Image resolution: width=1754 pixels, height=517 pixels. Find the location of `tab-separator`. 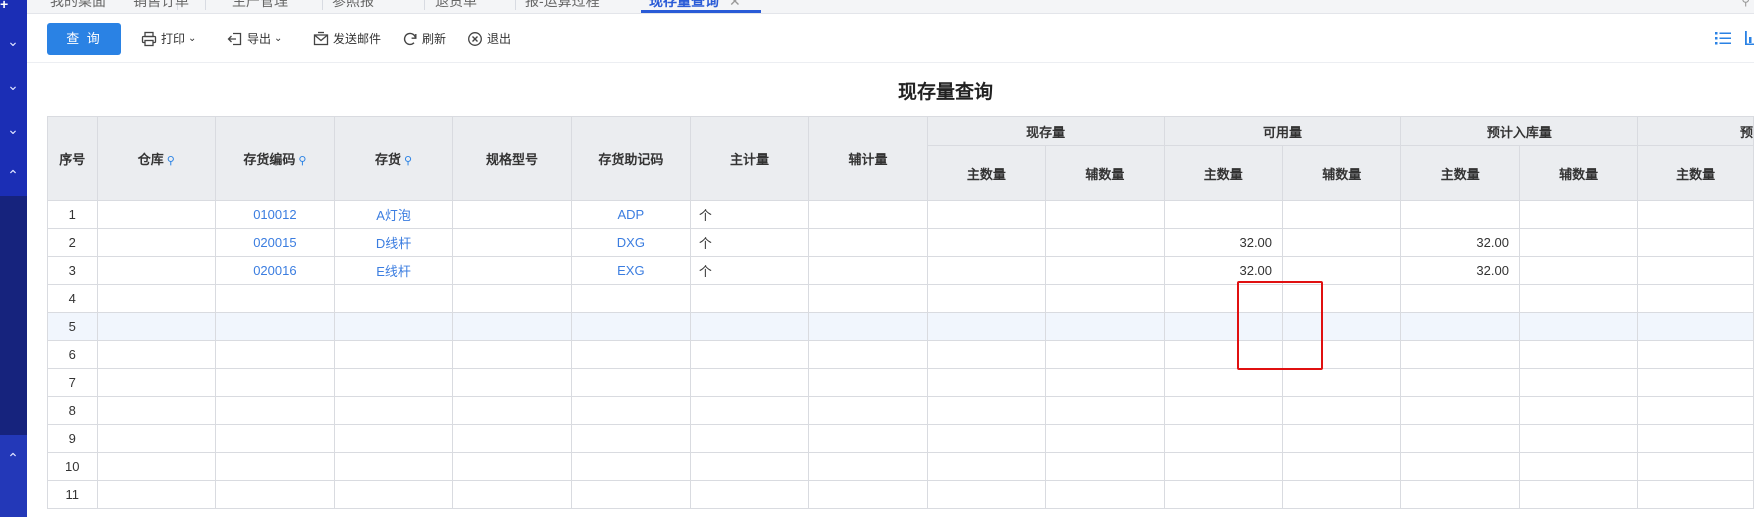

tab-separator is located at coordinates (424, 5).